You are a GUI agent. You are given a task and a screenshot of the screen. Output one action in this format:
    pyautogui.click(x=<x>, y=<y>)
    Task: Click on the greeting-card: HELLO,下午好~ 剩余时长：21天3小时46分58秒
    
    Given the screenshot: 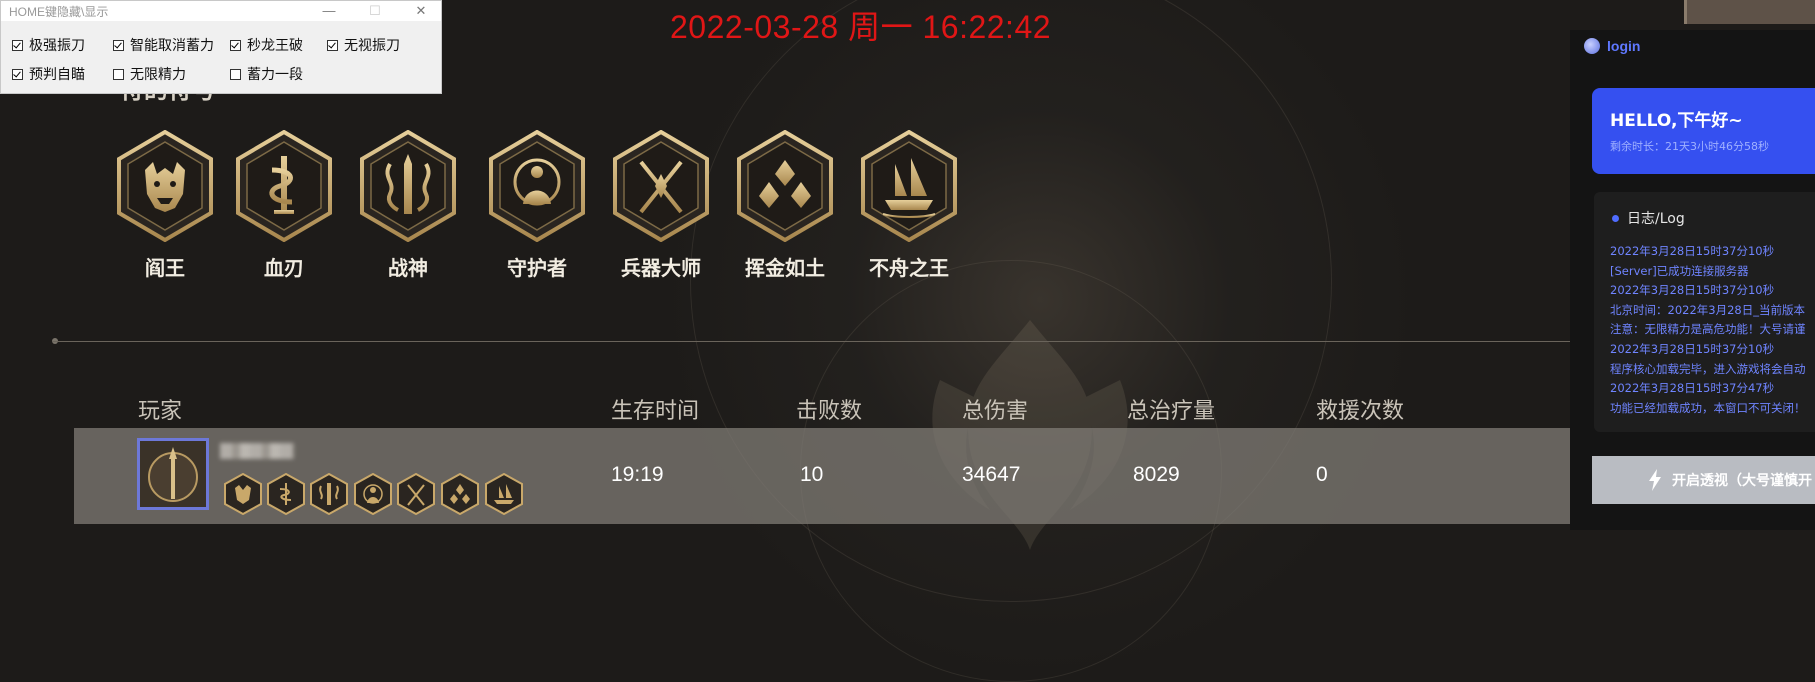 What is the action you would take?
    pyautogui.click(x=1703, y=131)
    